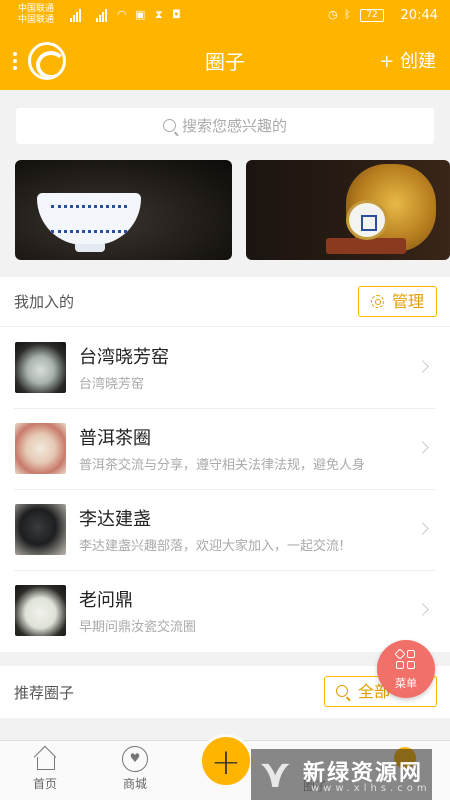  What do you see at coordinates (371, 788) in the screenshot?
I see `watermark-url: www.xlhs.com` at bounding box center [371, 788].